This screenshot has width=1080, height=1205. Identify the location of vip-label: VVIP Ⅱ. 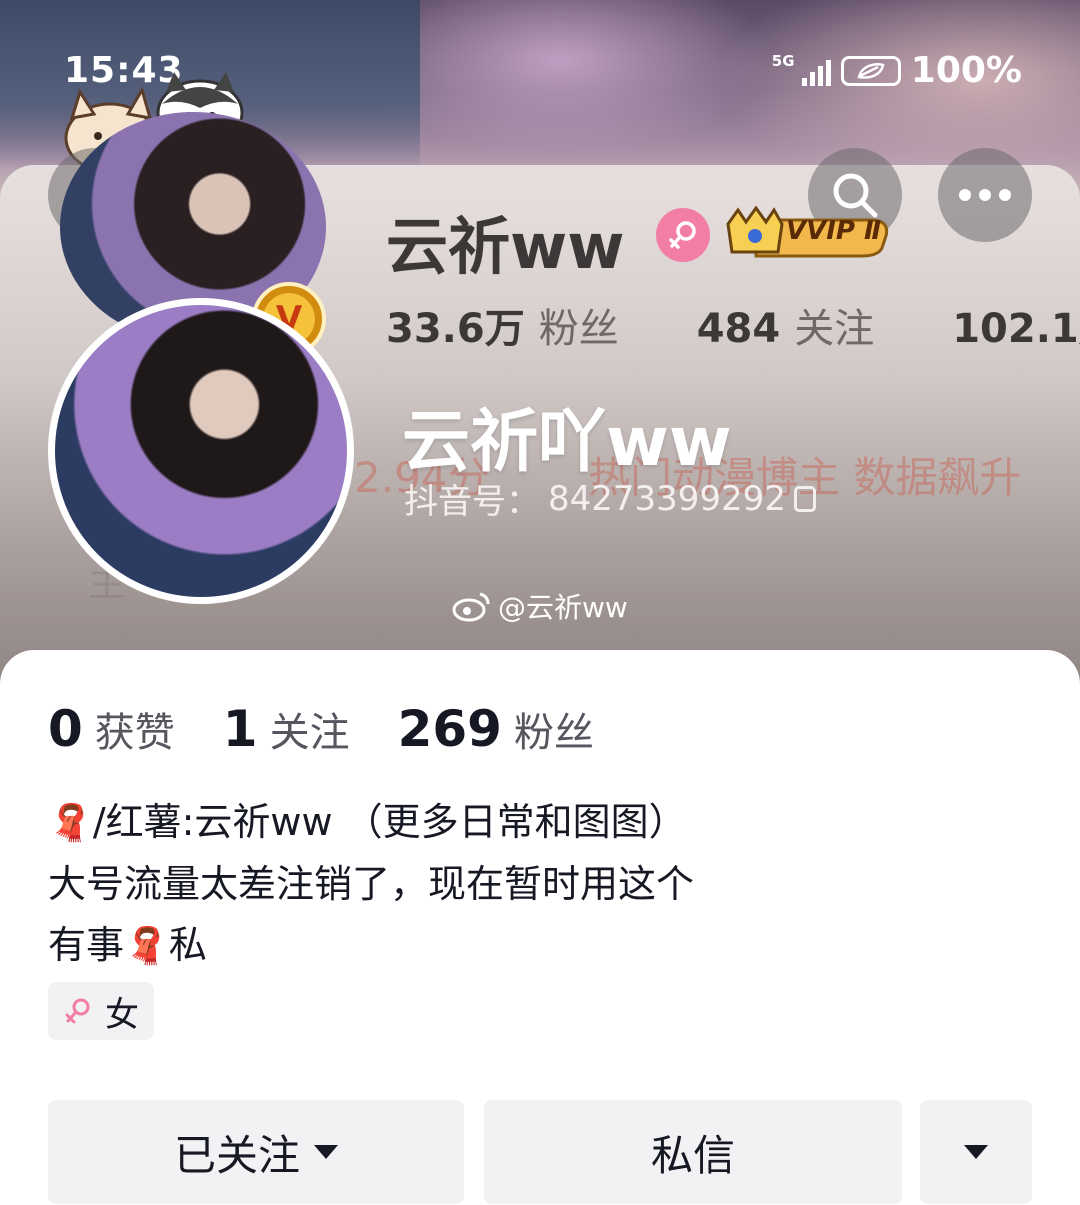
(834, 231).